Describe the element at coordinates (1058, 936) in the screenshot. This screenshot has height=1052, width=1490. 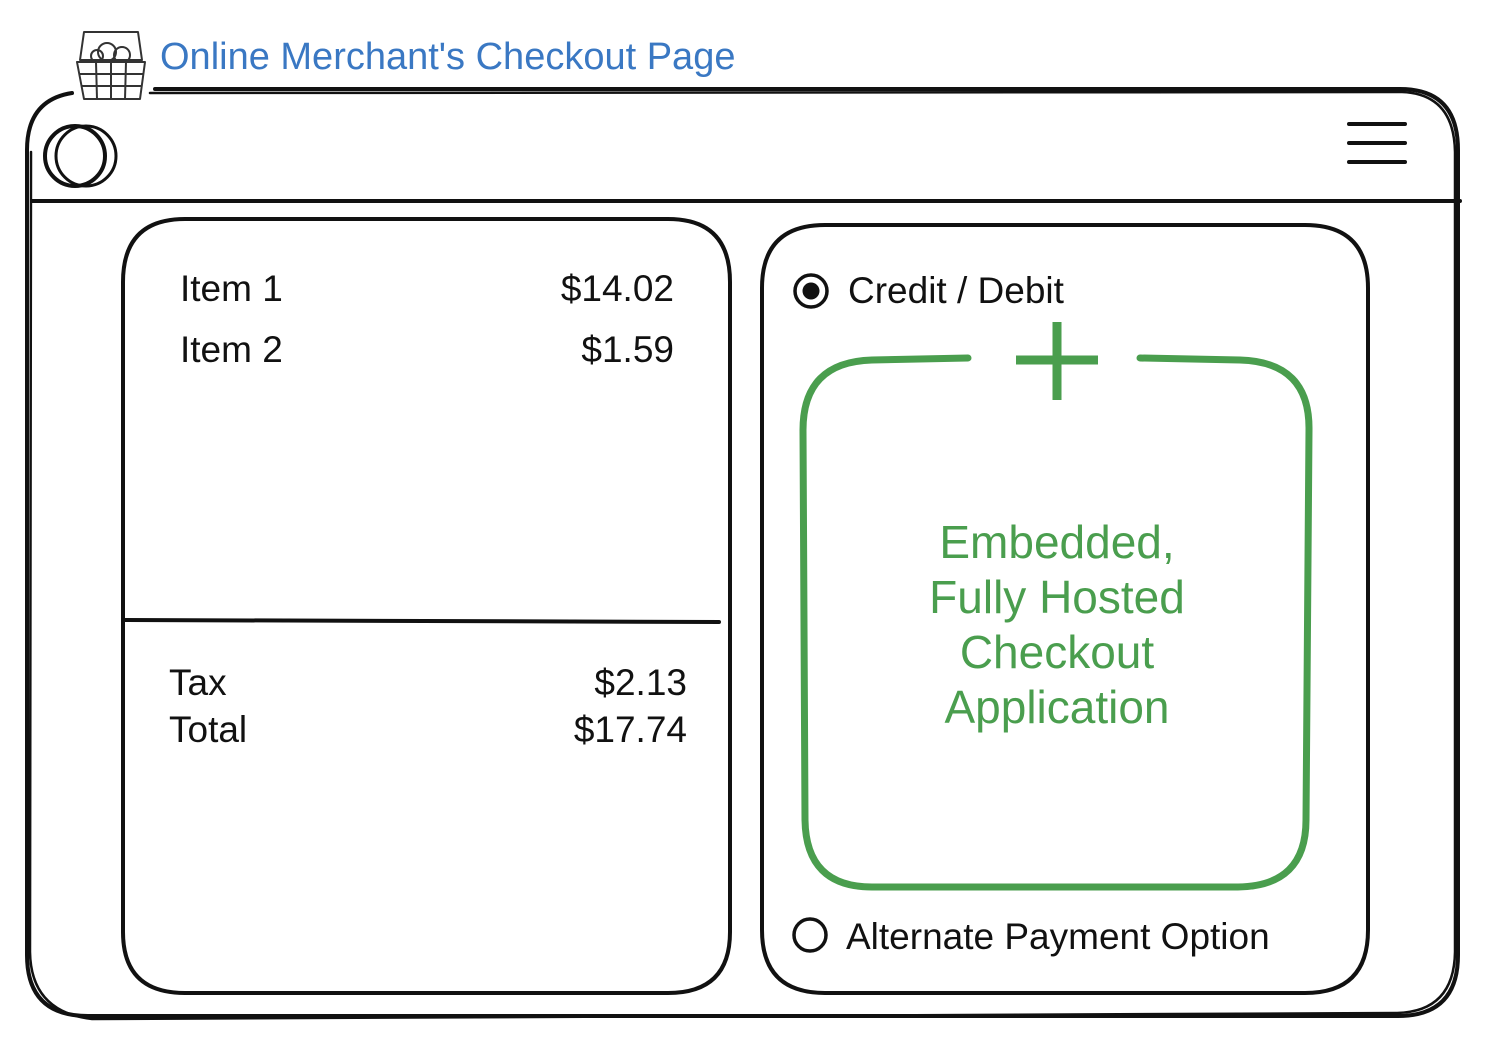
I see `alternate-payment-label: Alternate Payment Option` at that location.